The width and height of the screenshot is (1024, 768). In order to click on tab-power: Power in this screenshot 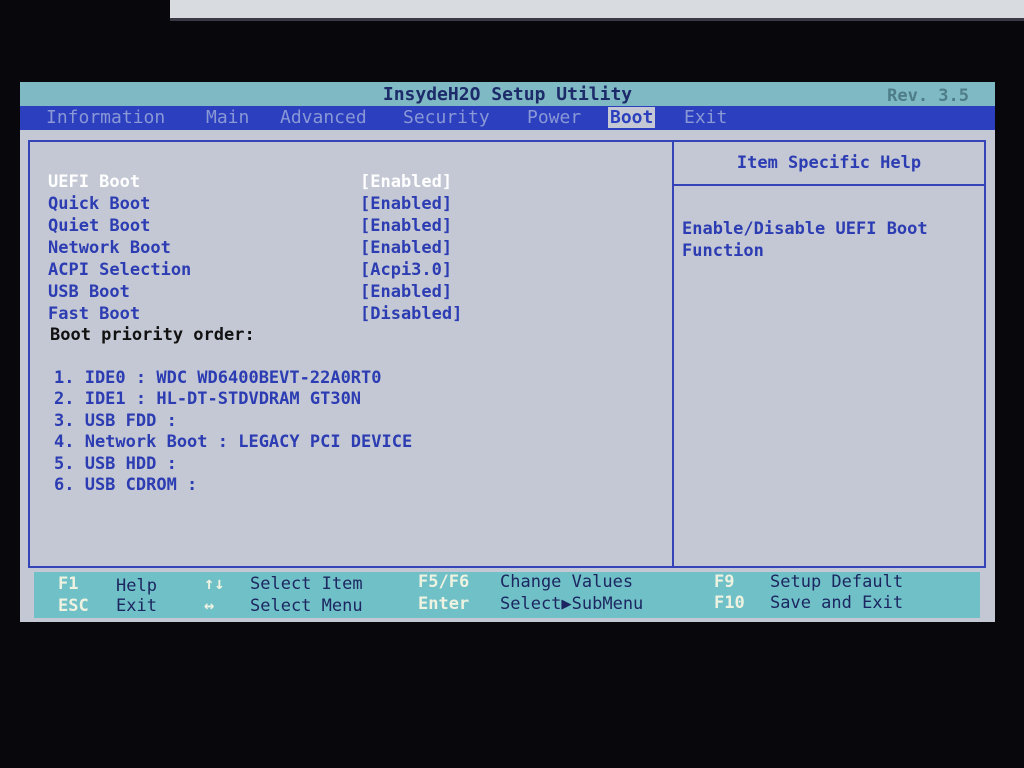, I will do `click(554, 117)`.